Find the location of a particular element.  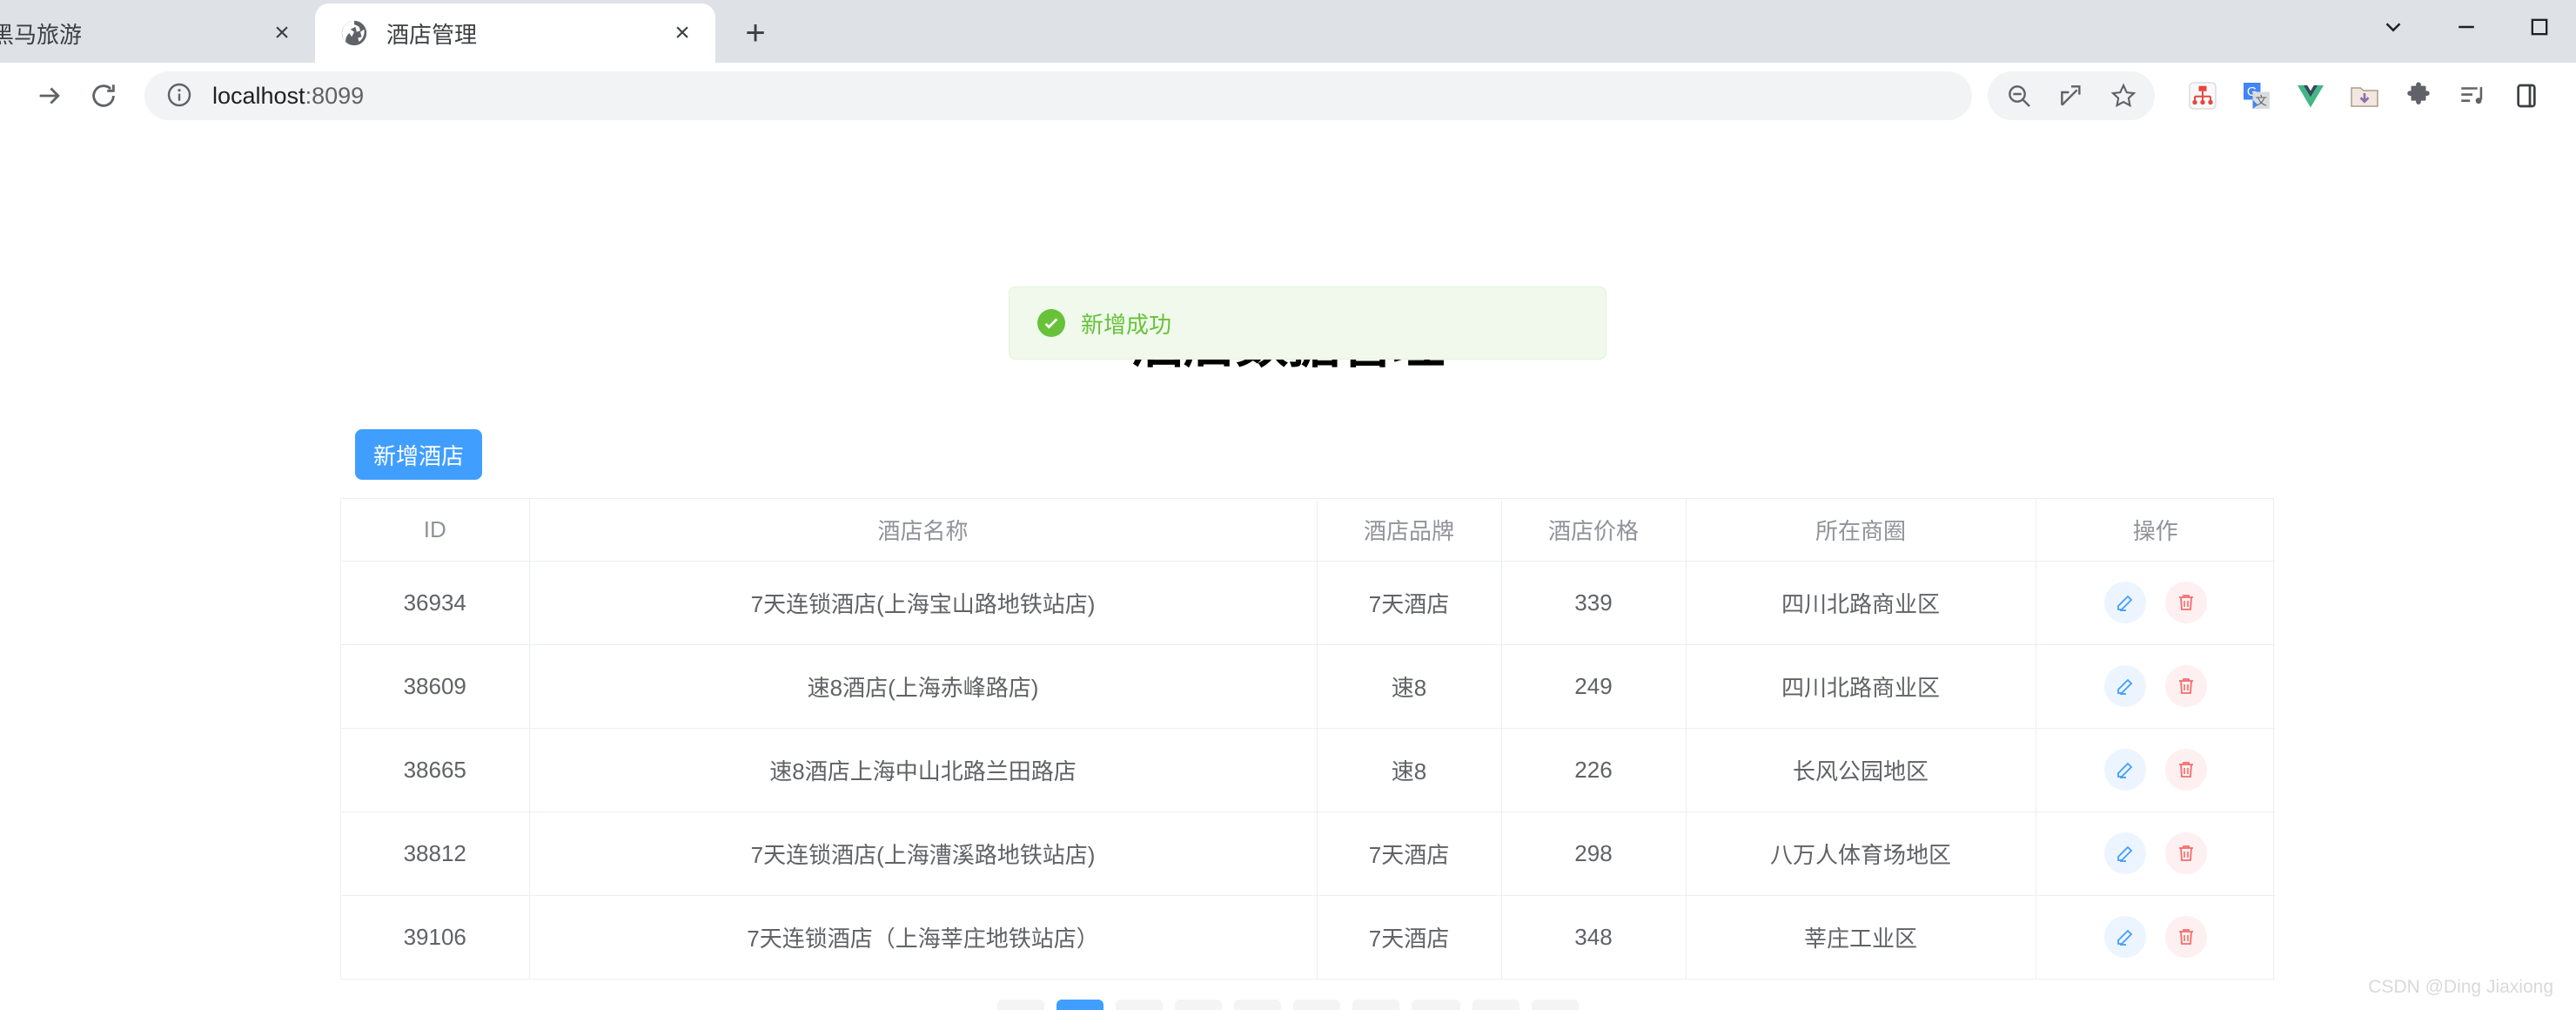

sitemap-extension-icon is located at coordinates (2203, 95).